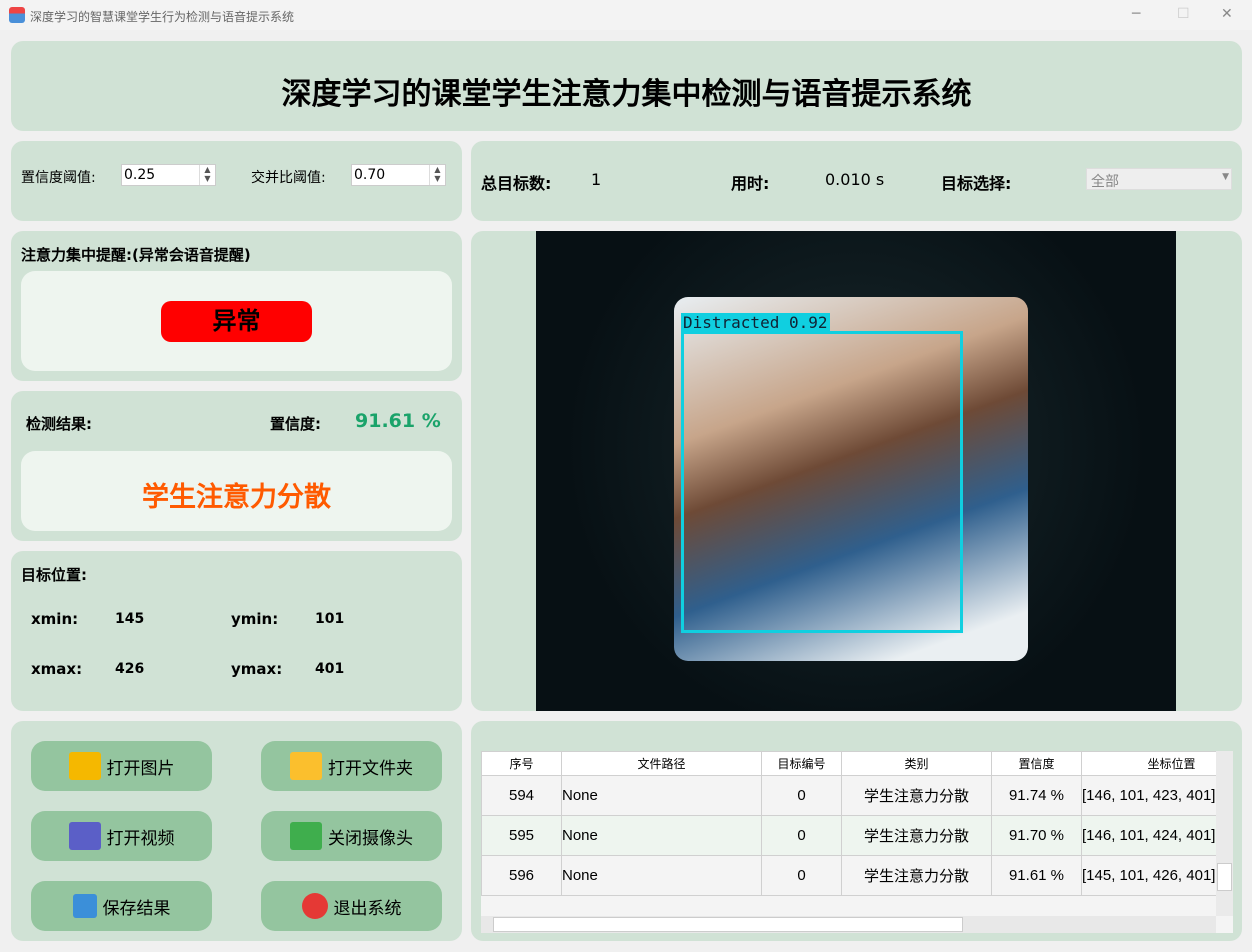  What do you see at coordinates (801, 763) in the screenshot?
I see `column-header: 目标编号` at bounding box center [801, 763].